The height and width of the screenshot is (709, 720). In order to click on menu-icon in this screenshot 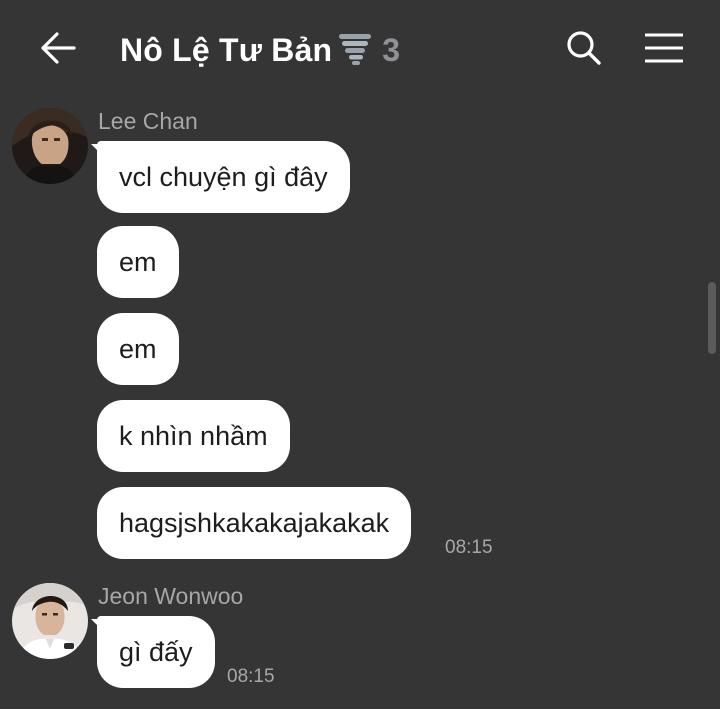, I will do `click(664, 48)`.